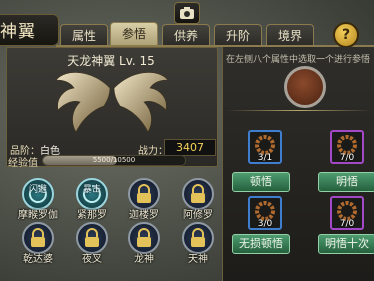  What do you see at coordinates (92, 215) in the screenshot?
I see `skill-label: 紧那罗` at bounding box center [92, 215].